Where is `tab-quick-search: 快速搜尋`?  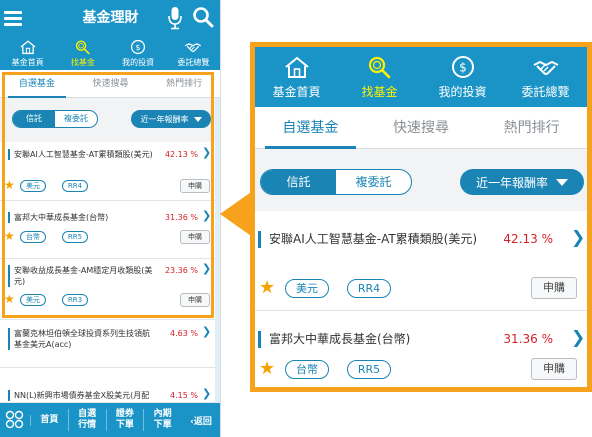
tab-quick-search: 快速搜尋 is located at coordinates (421, 127).